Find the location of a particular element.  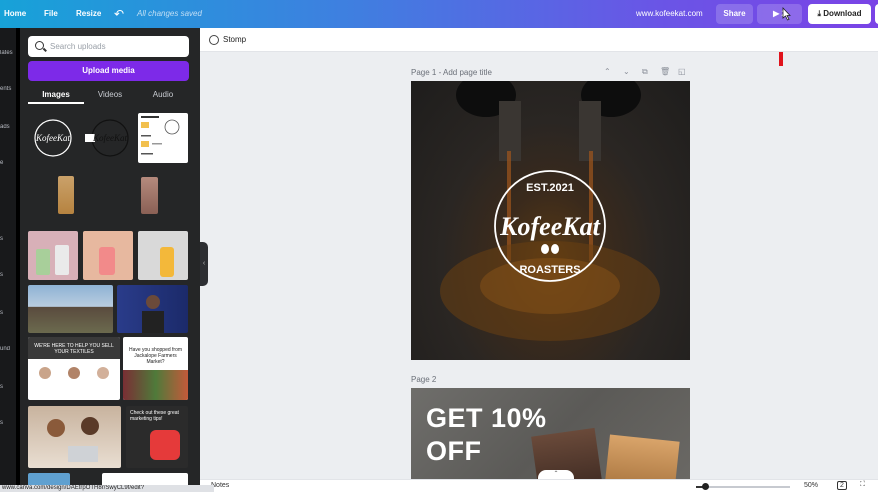

home-button: Home is located at coordinates (15, 14).